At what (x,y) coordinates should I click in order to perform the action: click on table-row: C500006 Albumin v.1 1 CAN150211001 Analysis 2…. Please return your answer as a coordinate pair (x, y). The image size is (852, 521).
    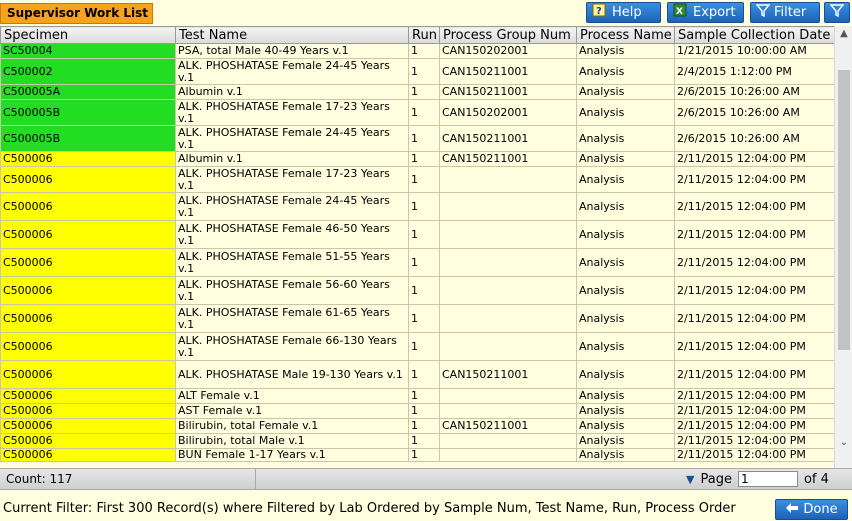
    Looking at the image, I should click on (417, 159).